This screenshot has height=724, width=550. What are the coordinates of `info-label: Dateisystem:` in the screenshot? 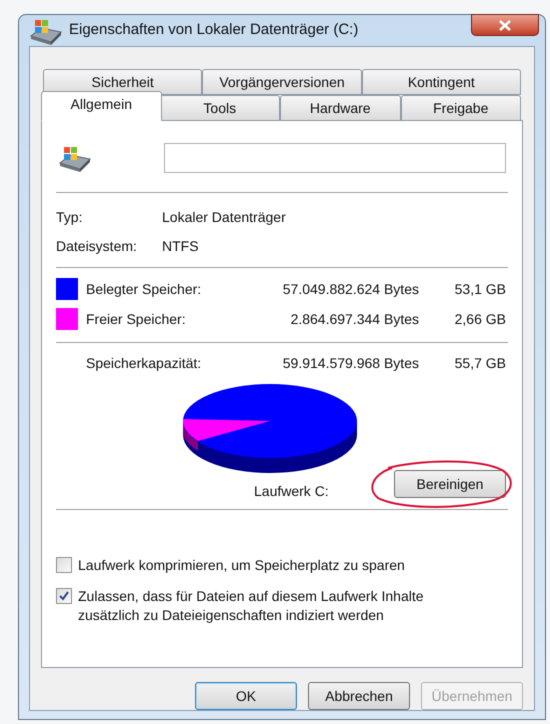 It's located at (97, 246).